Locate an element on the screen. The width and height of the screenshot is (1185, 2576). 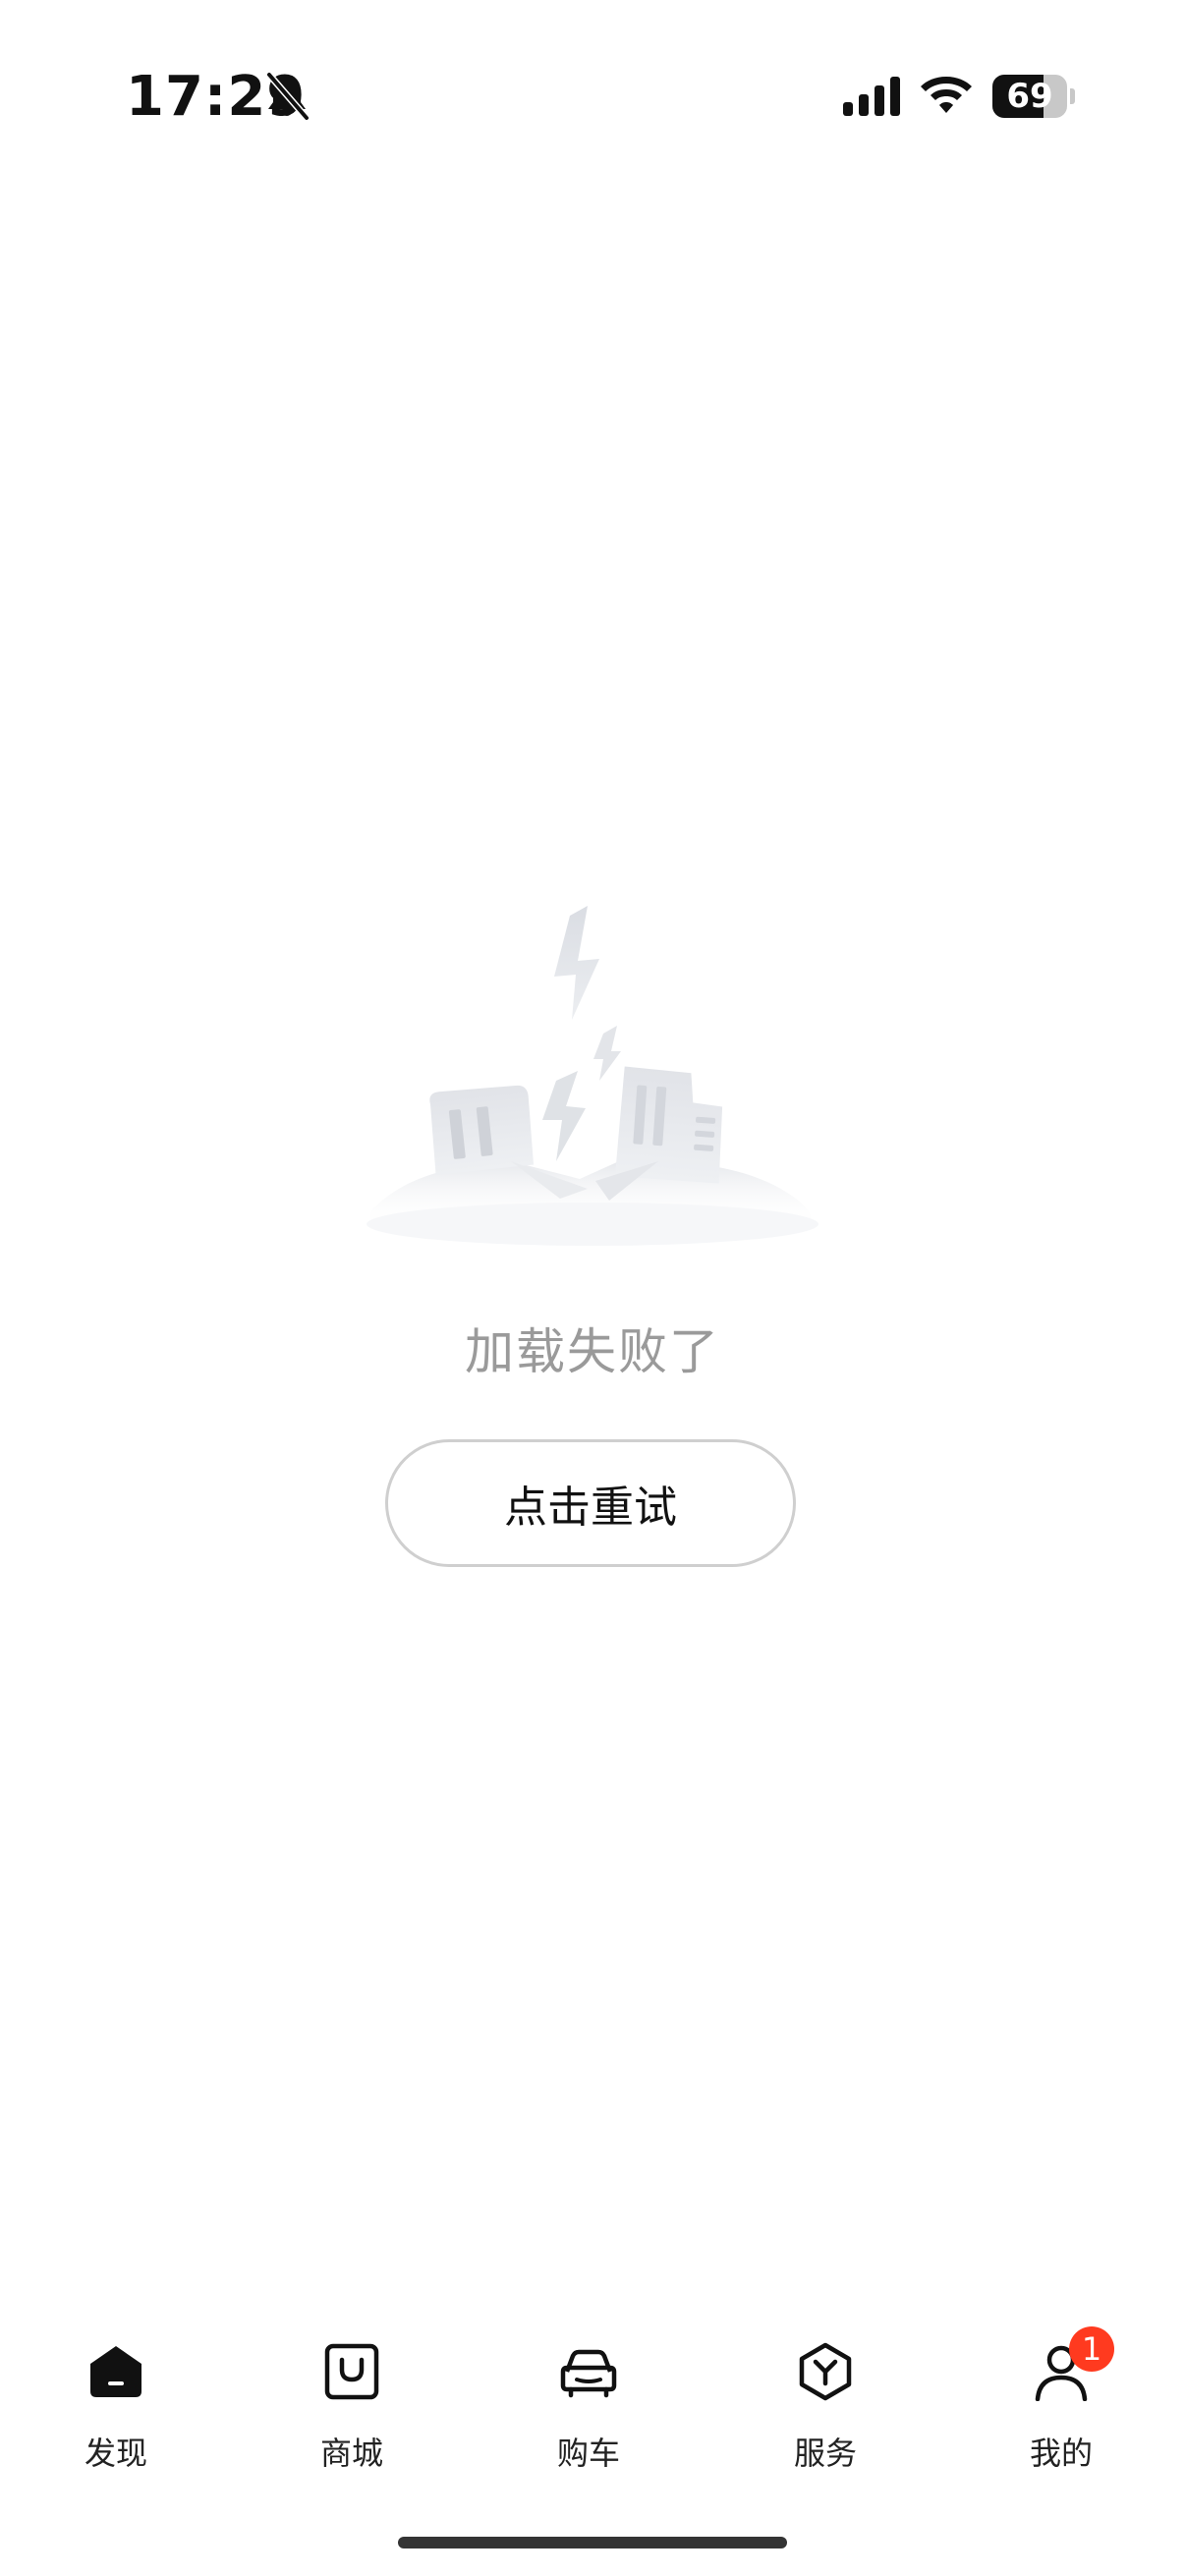
tab-service: 服务 is located at coordinates (826, 2402).